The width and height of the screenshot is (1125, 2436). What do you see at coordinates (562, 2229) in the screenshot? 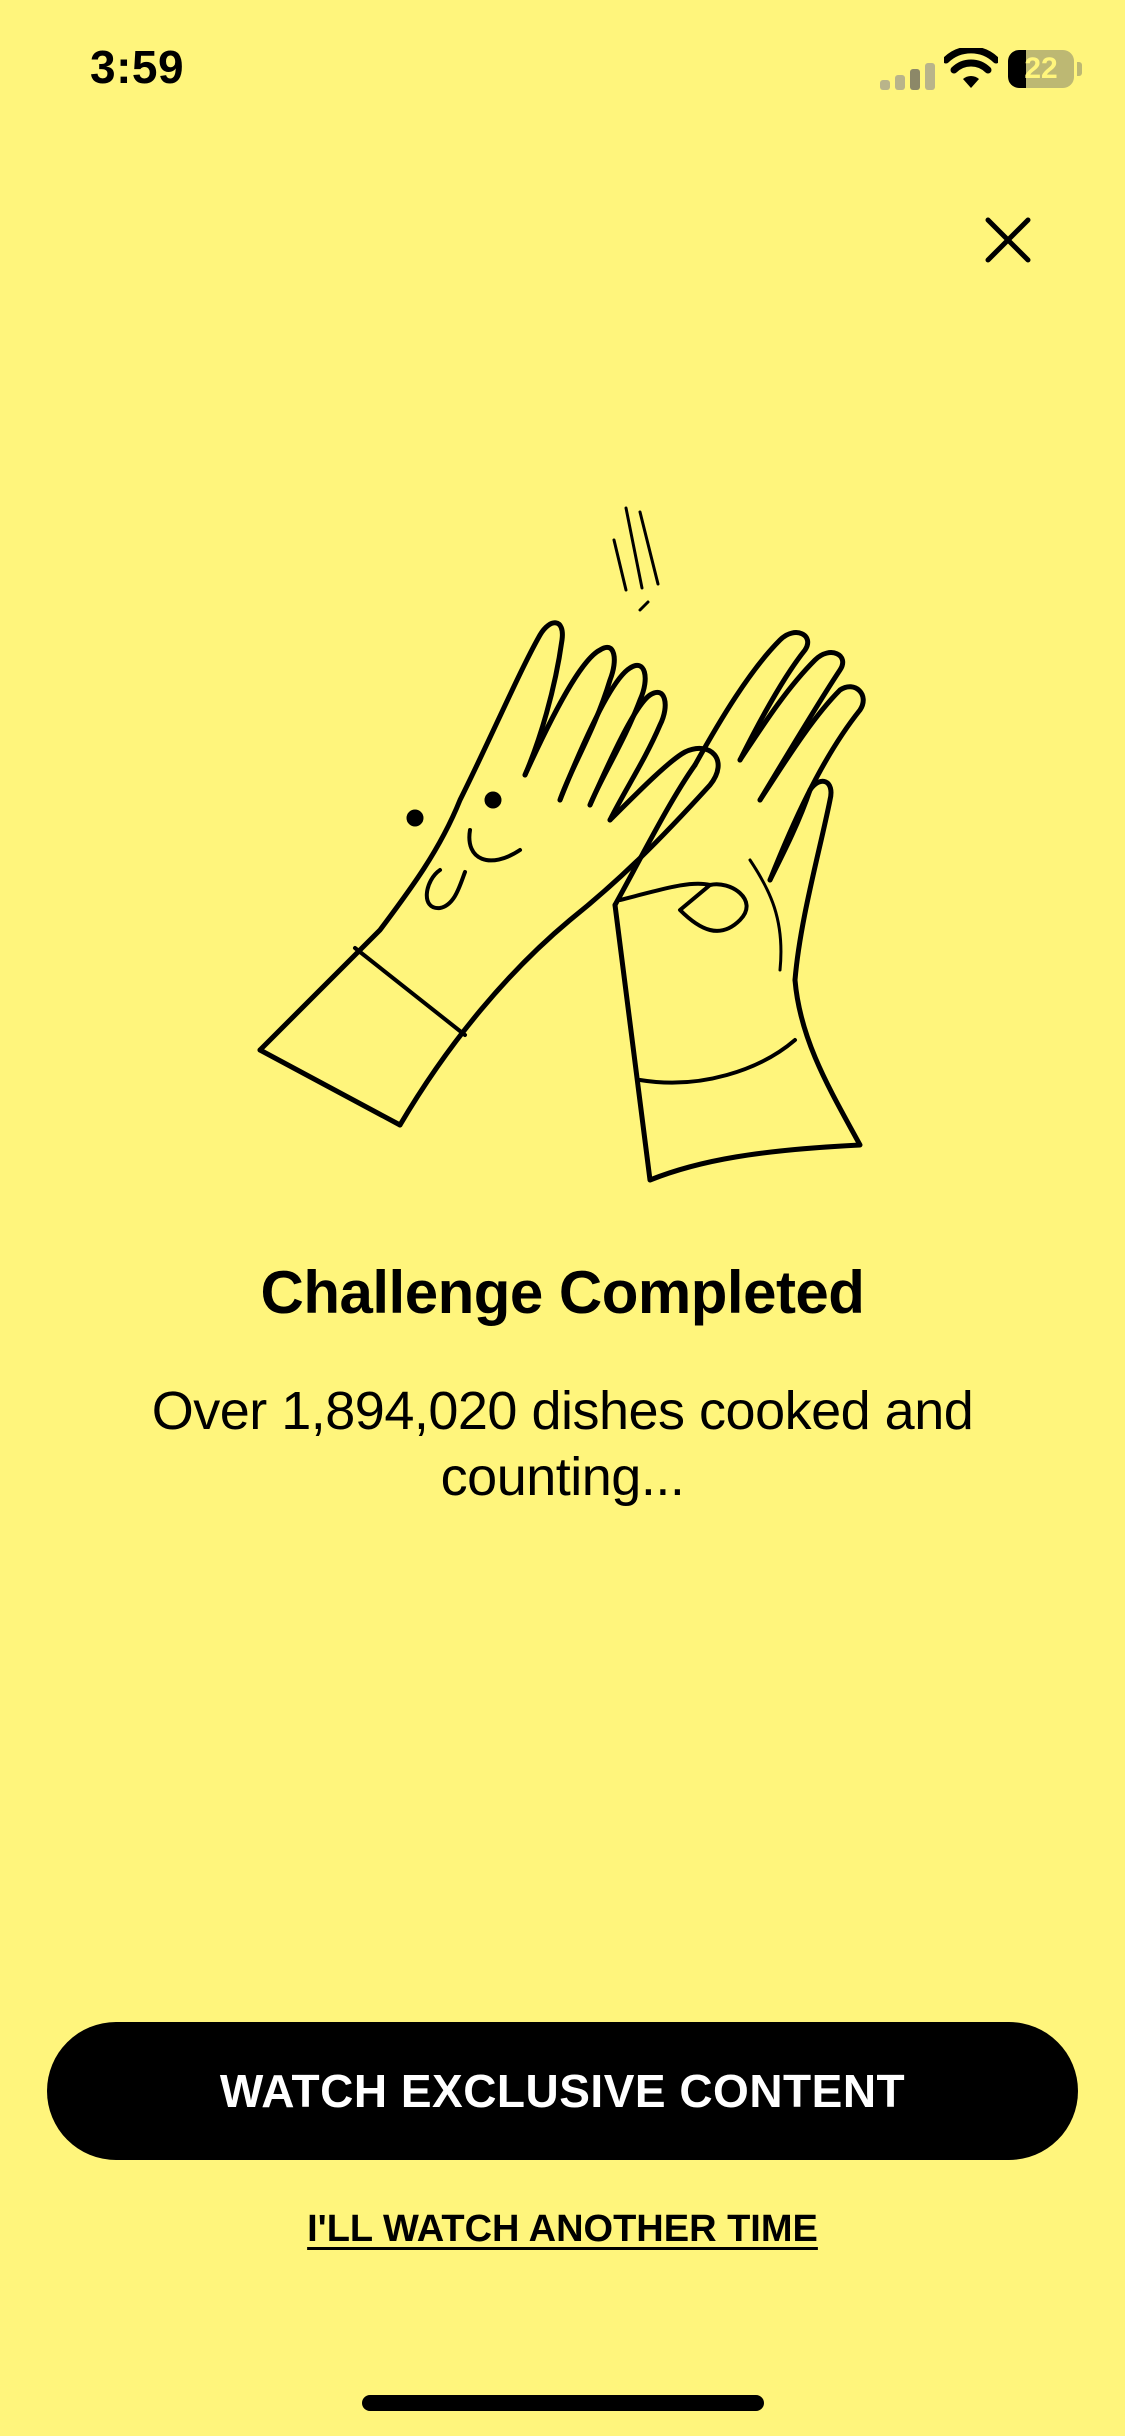
I see `watch-another-time-link: I'LL WATCH ANOTHER TIME` at bounding box center [562, 2229].